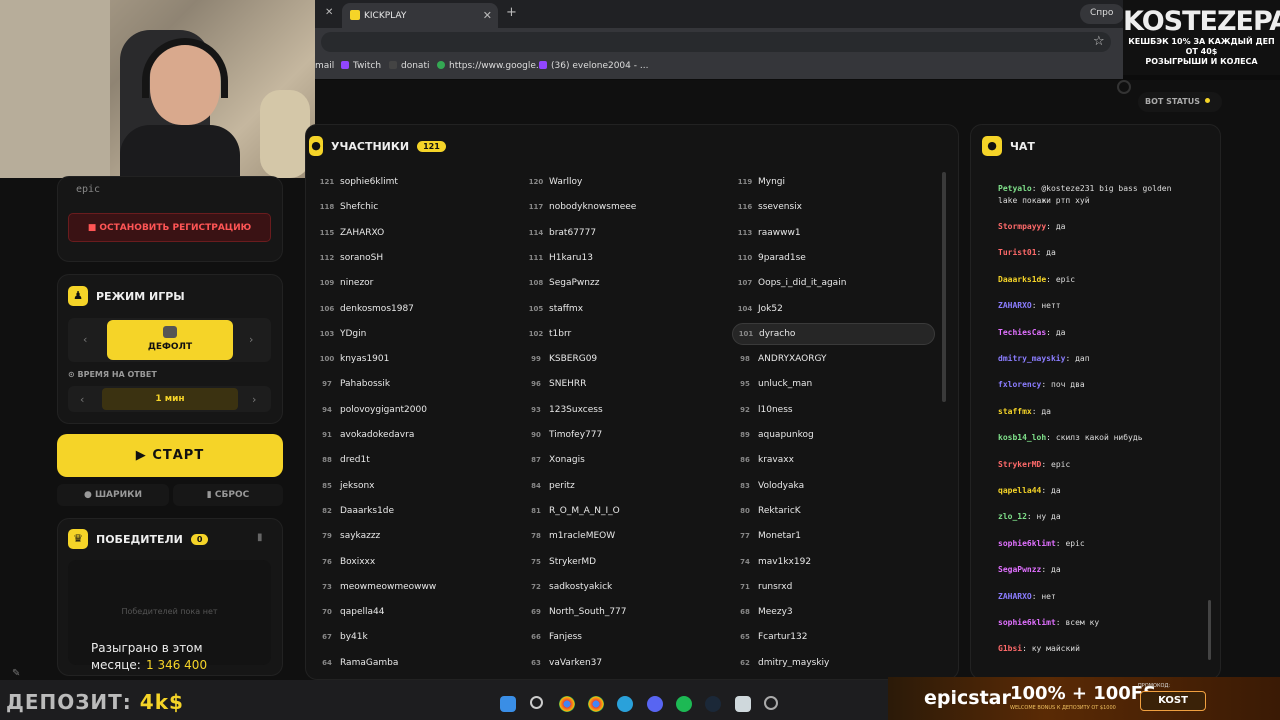 The width and height of the screenshot is (1280, 720). Describe the element at coordinates (743, 704) in the screenshot. I see `notepad-icon` at that location.